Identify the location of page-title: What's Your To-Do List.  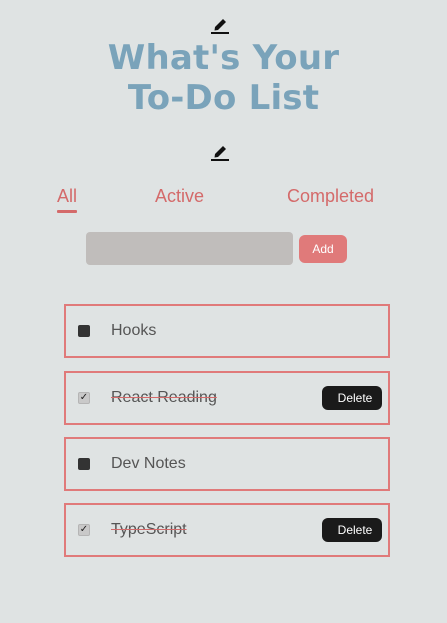
(223, 78).